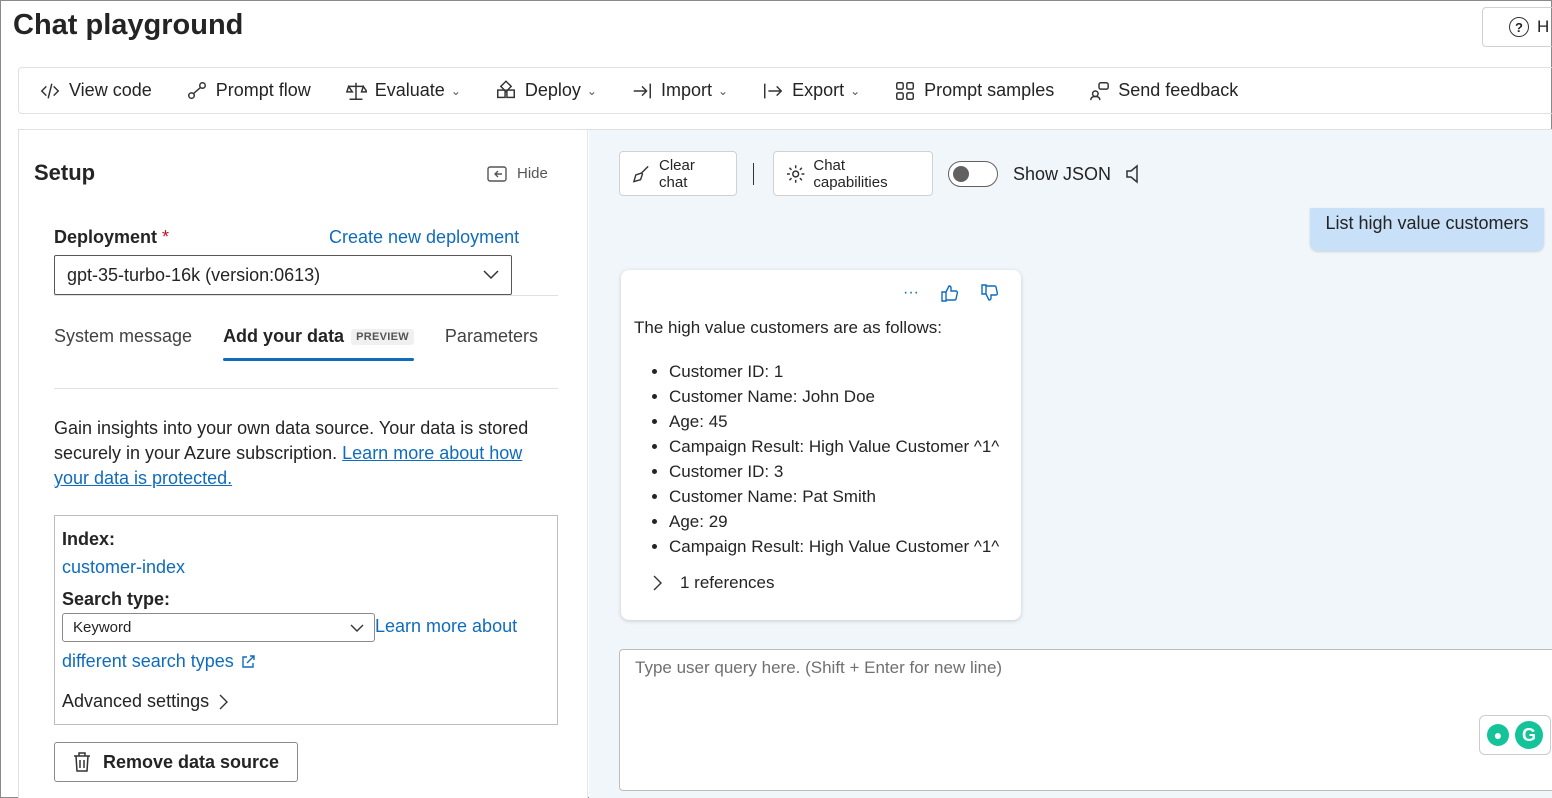  What do you see at coordinates (788, 327) in the screenshot?
I see `reply-intro: The high value customers are as follows:` at bounding box center [788, 327].